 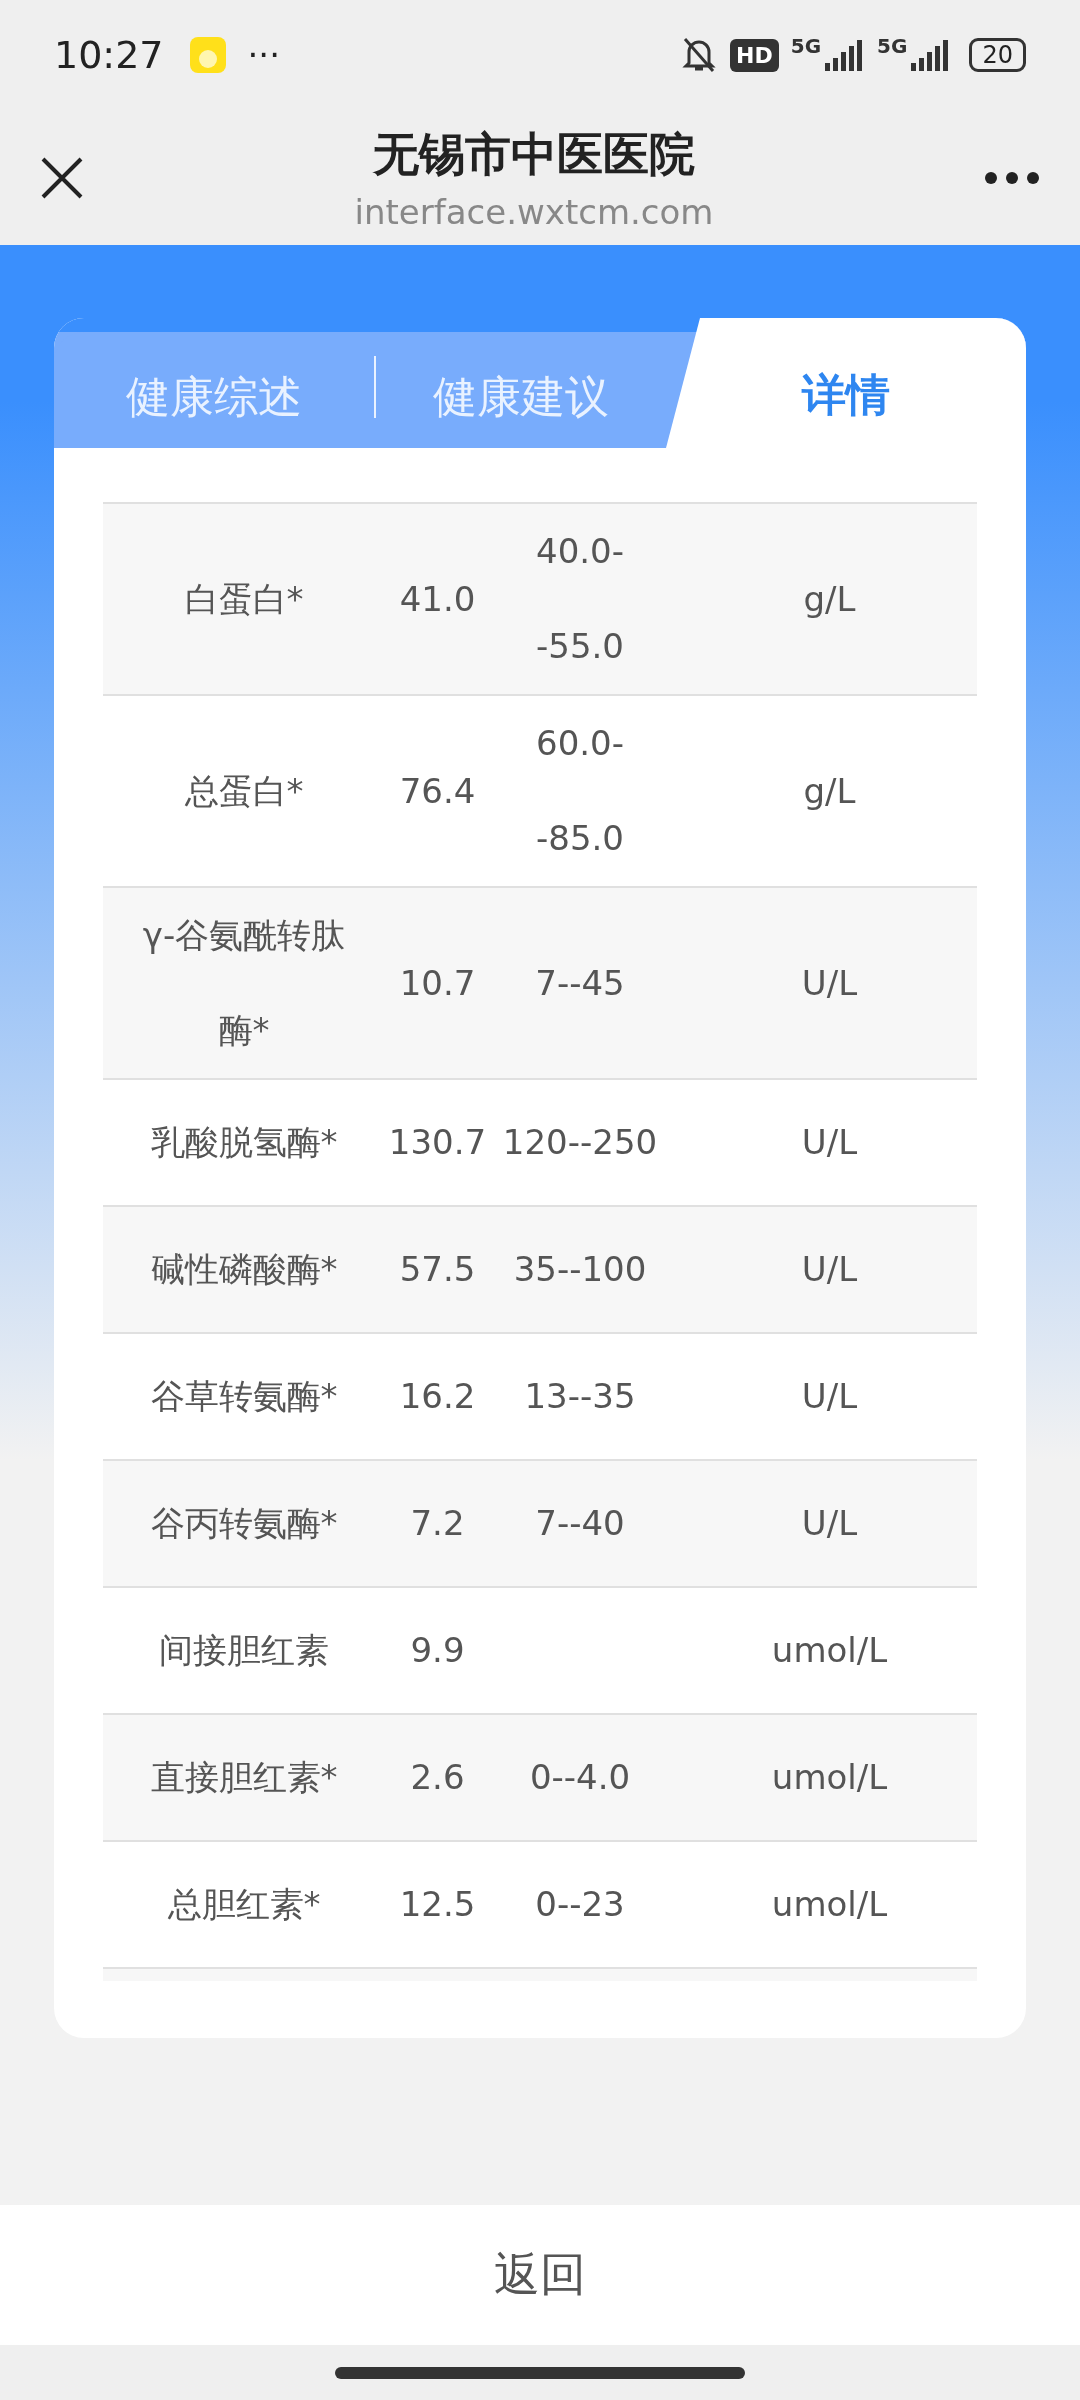 I want to click on test-value: 2.6, so click(x=437, y=1777).